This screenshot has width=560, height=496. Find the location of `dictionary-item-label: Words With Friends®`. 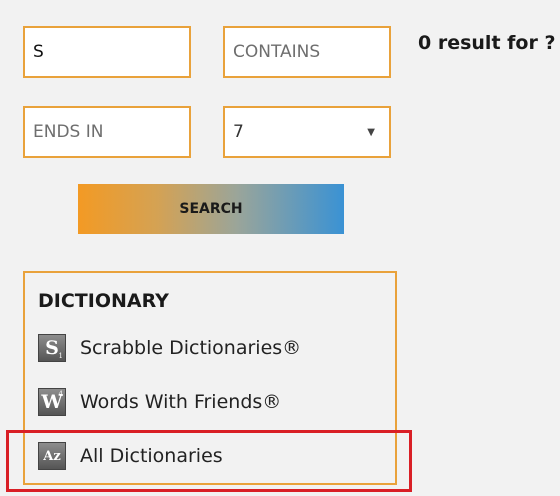

dictionary-item-label: Words With Friends® is located at coordinates (181, 402).